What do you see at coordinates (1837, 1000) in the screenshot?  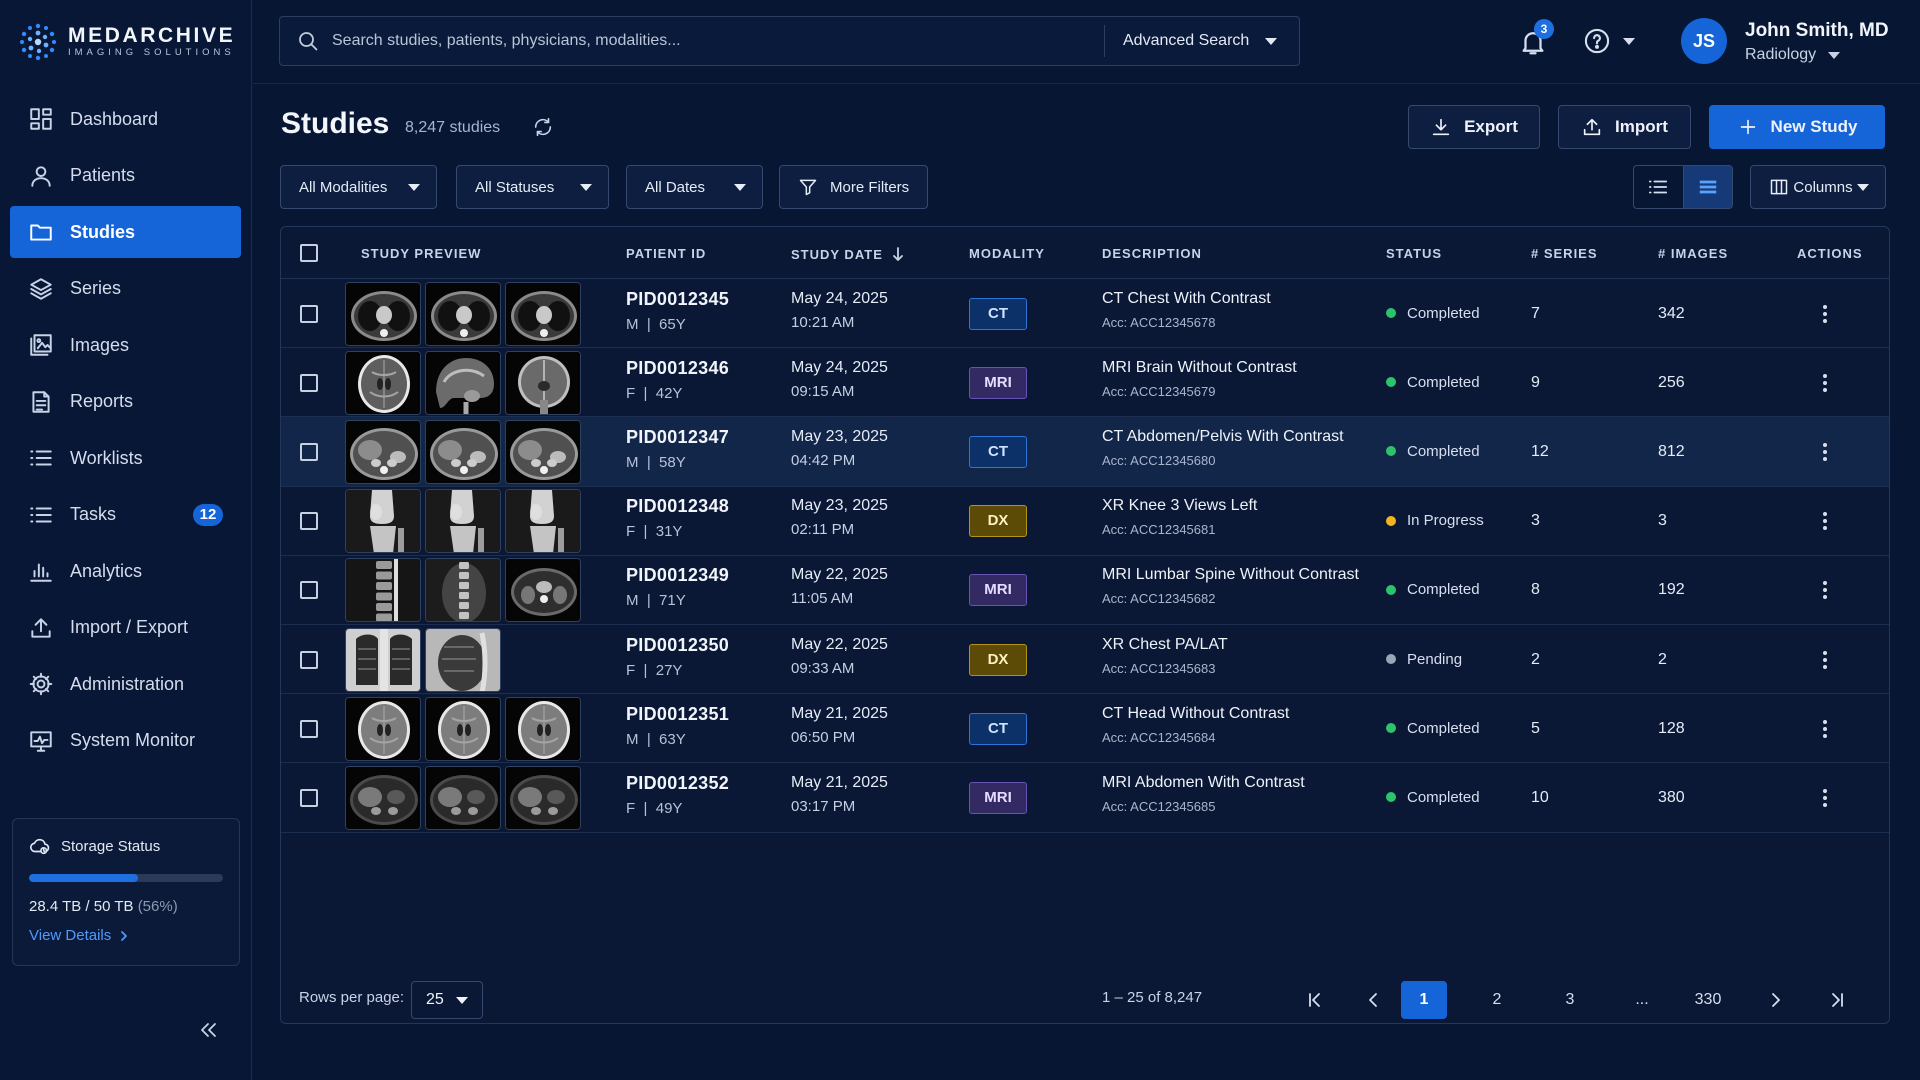 I see `last-page-button` at bounding box center [1837, 1000].